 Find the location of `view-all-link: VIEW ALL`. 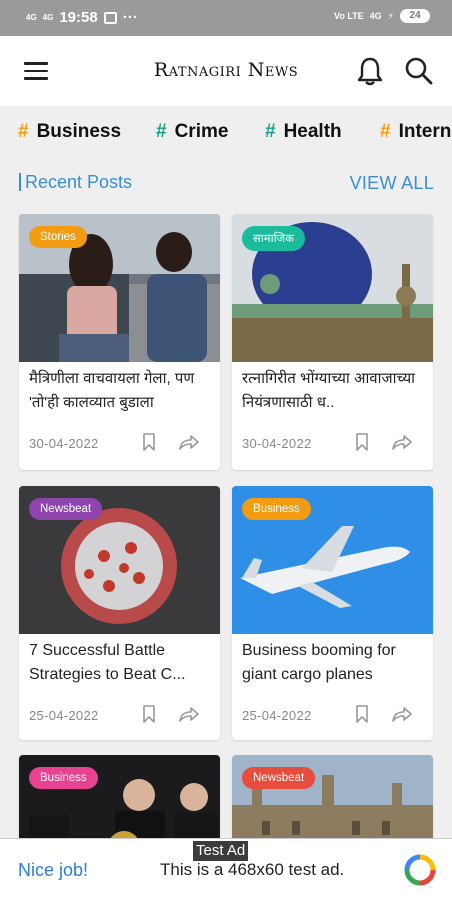

view-all-link: VIEW ALL is located at coordinates (392, 183).